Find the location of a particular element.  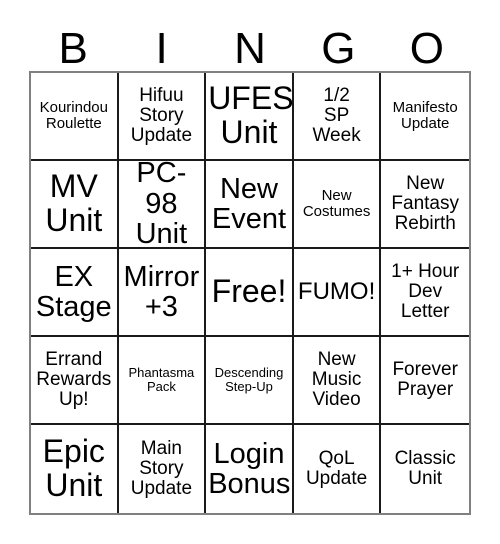

bingo-letter: B is located at coordinates (73, 49).